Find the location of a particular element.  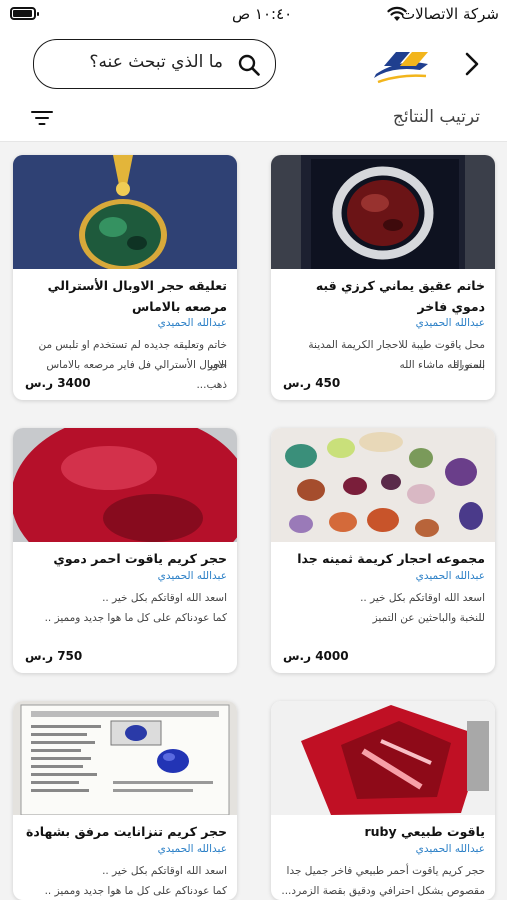

product-title: ياقوت طبيعي ruby is located at coordinates (424, 831).